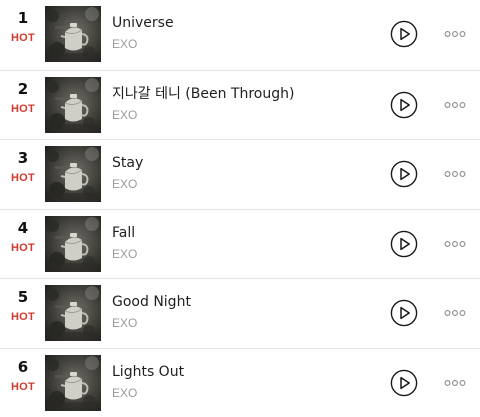 This screenshot has width=480, height=417. I want to click on track-rank: 5, so click(23, 297).